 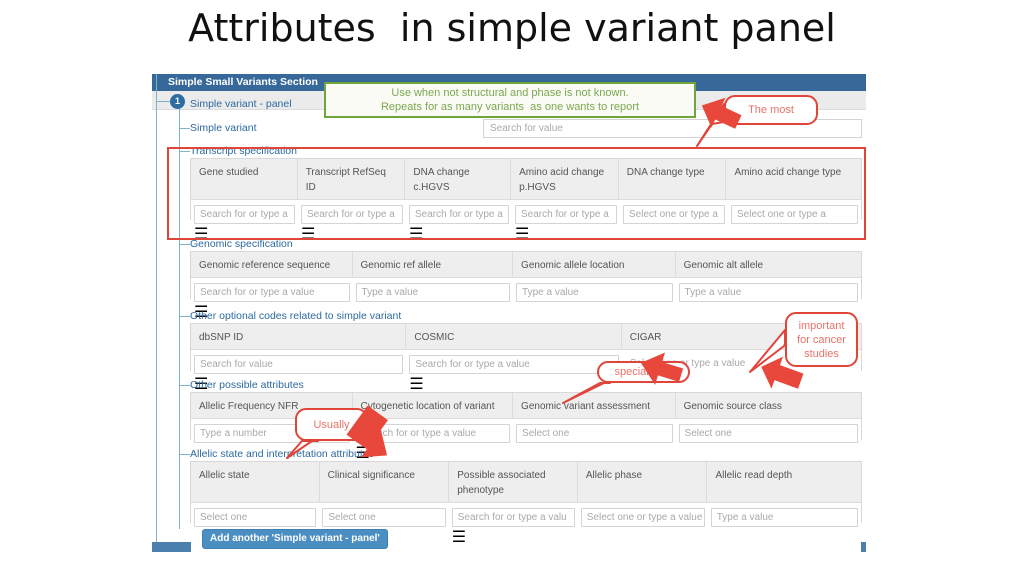 I want to click on col-header-genomic-ref-allele: Genomic ref allele, so click(x=433, y=264).